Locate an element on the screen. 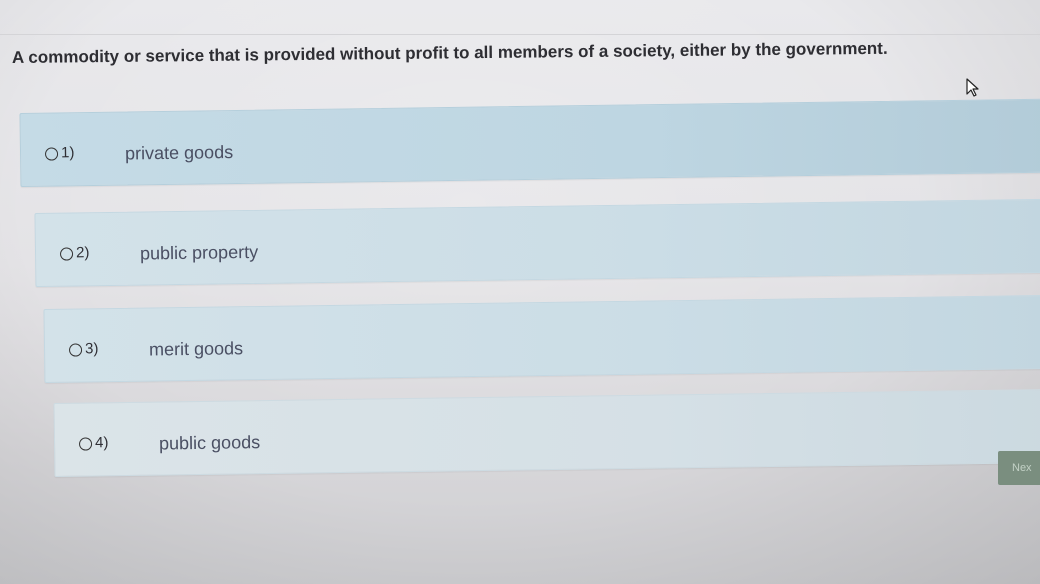 The image size is (1040, 584). option-number: 4) is located at coordinates (101, 443).